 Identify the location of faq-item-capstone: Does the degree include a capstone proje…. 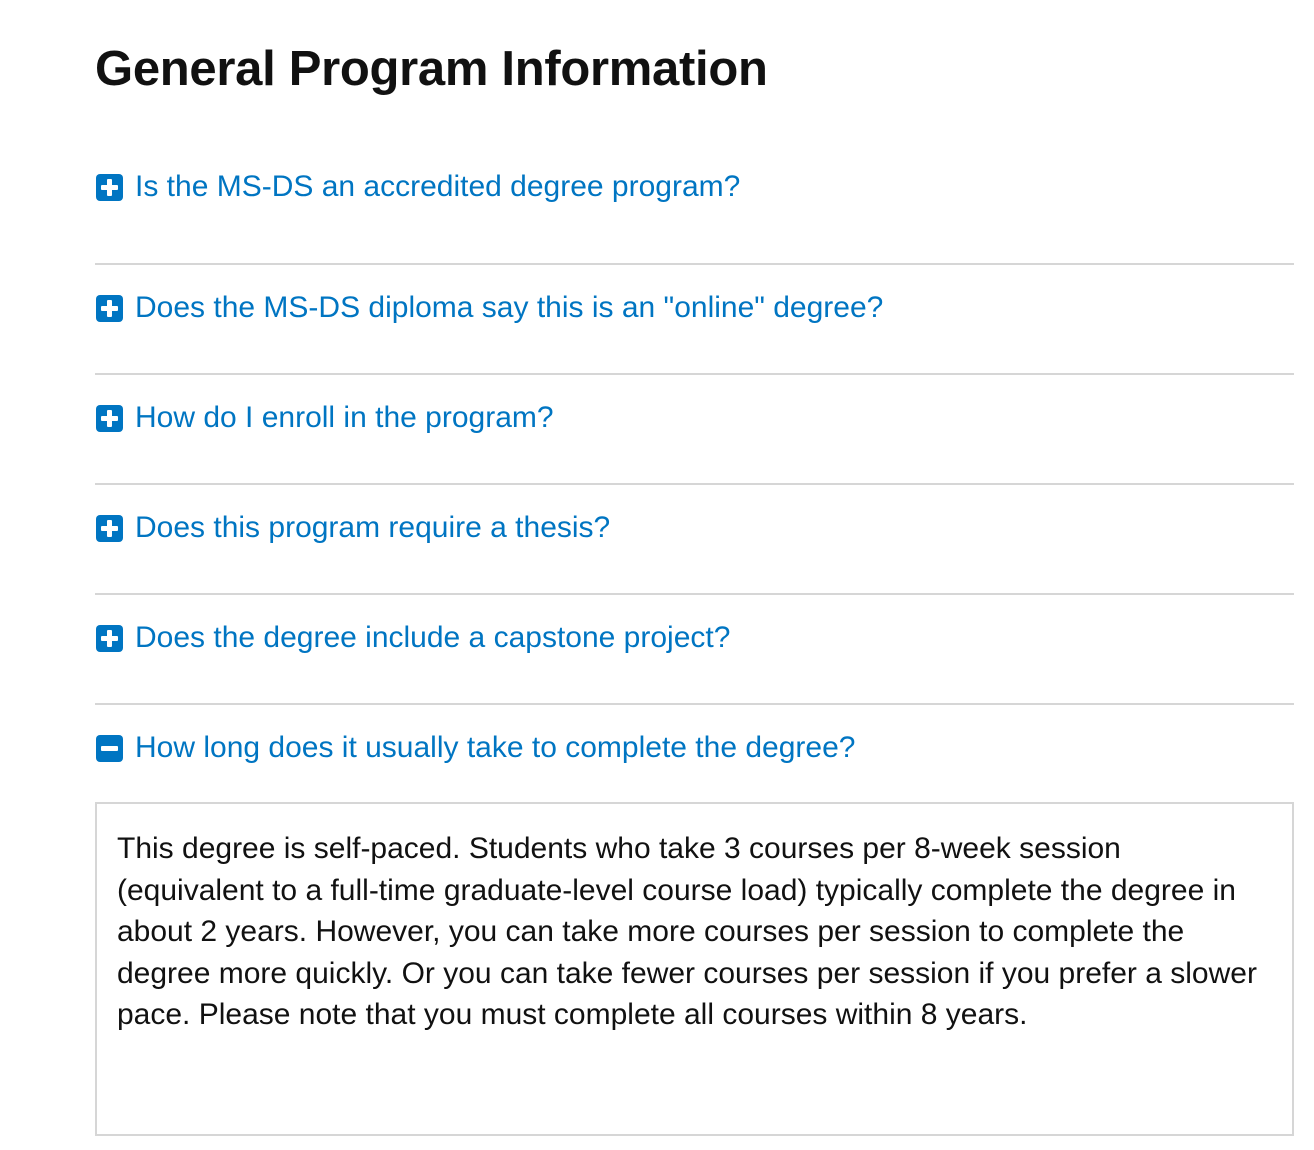
(694, 650).